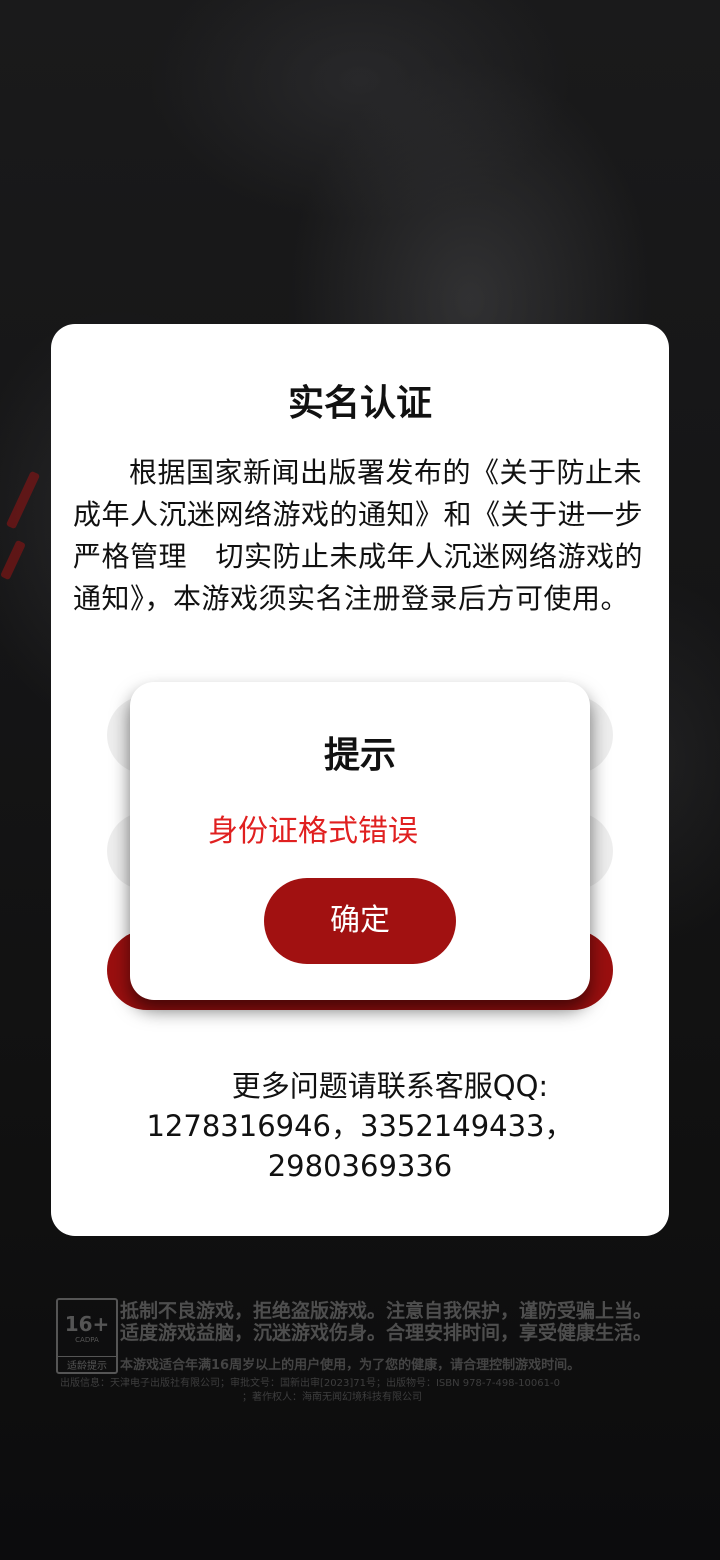 The height and width of the screenshot is (1560, 720). I want to click on age-rating-org: CADPA, so click(87, 1340).